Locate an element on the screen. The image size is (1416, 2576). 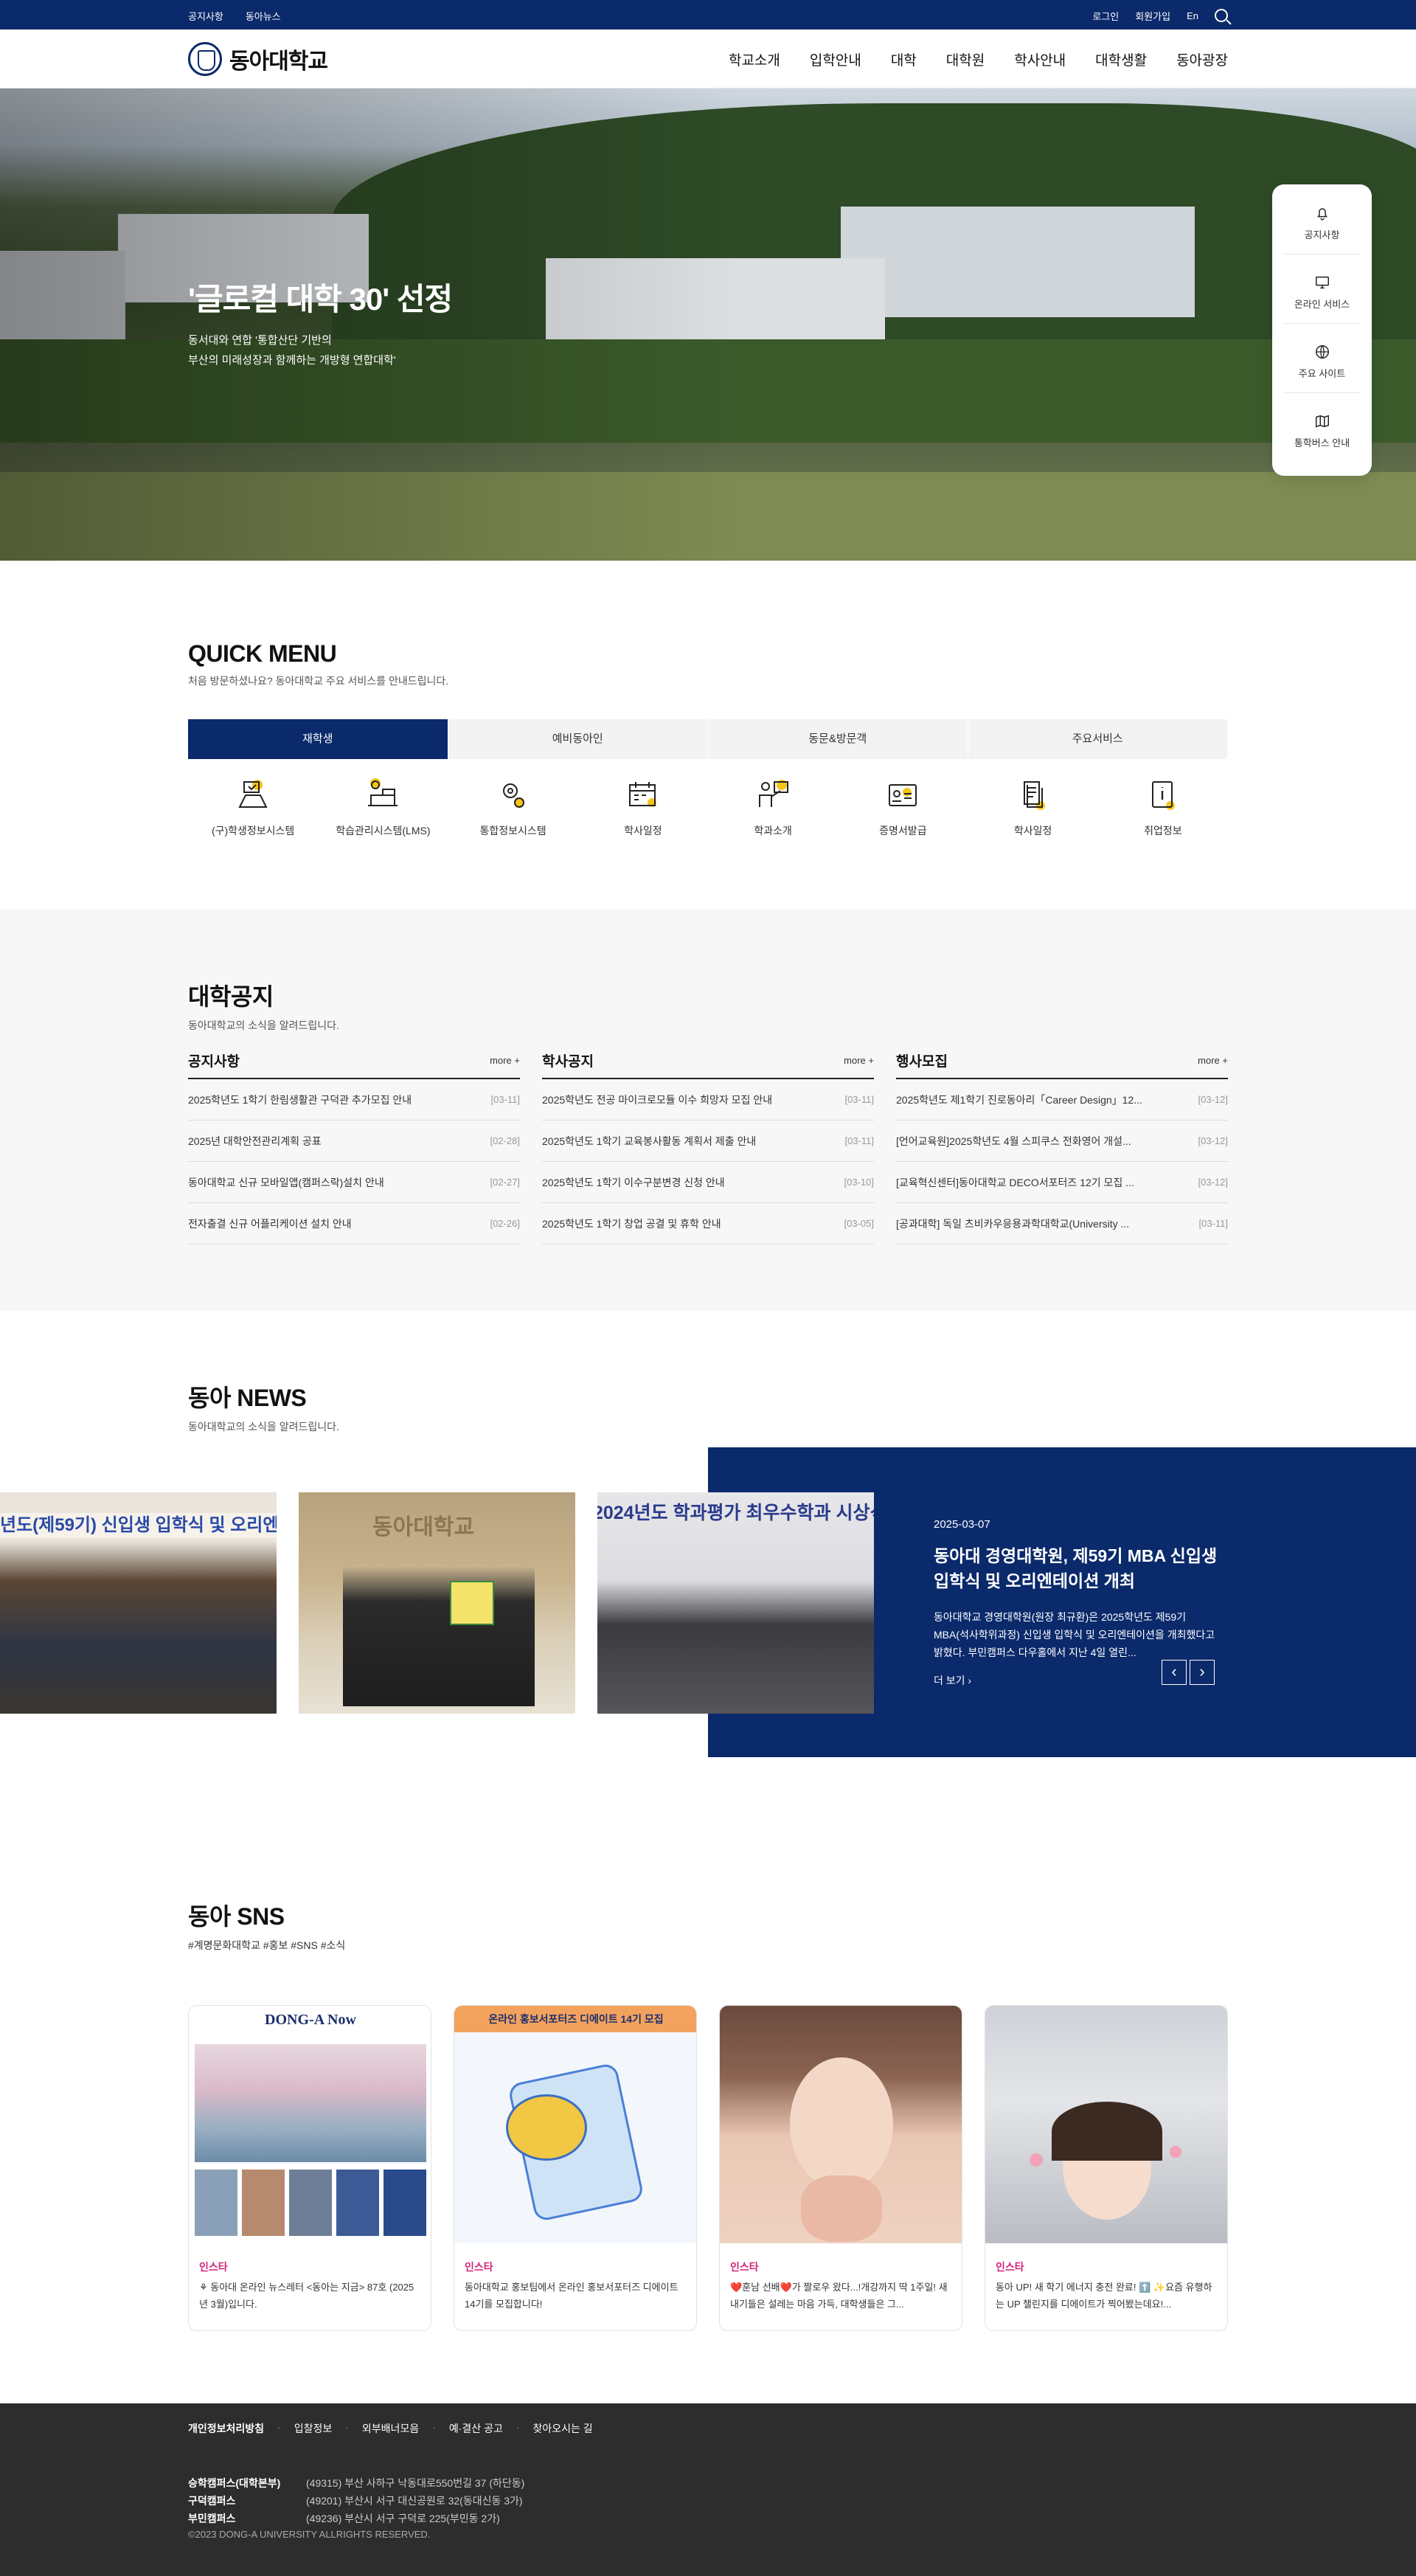
footer-link: 입찰정보 is located at coordinates (313, 2428).